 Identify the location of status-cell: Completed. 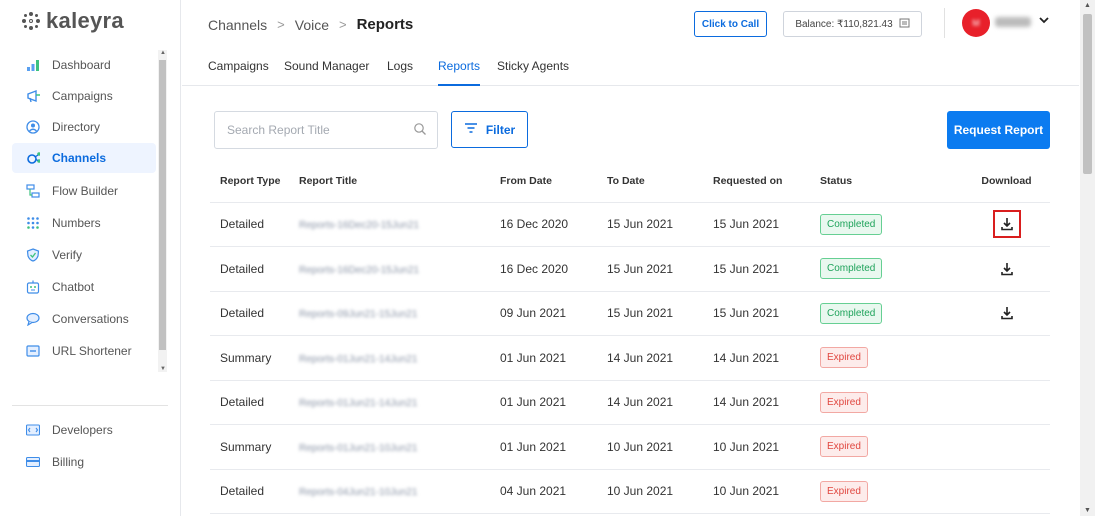
(891, 269).